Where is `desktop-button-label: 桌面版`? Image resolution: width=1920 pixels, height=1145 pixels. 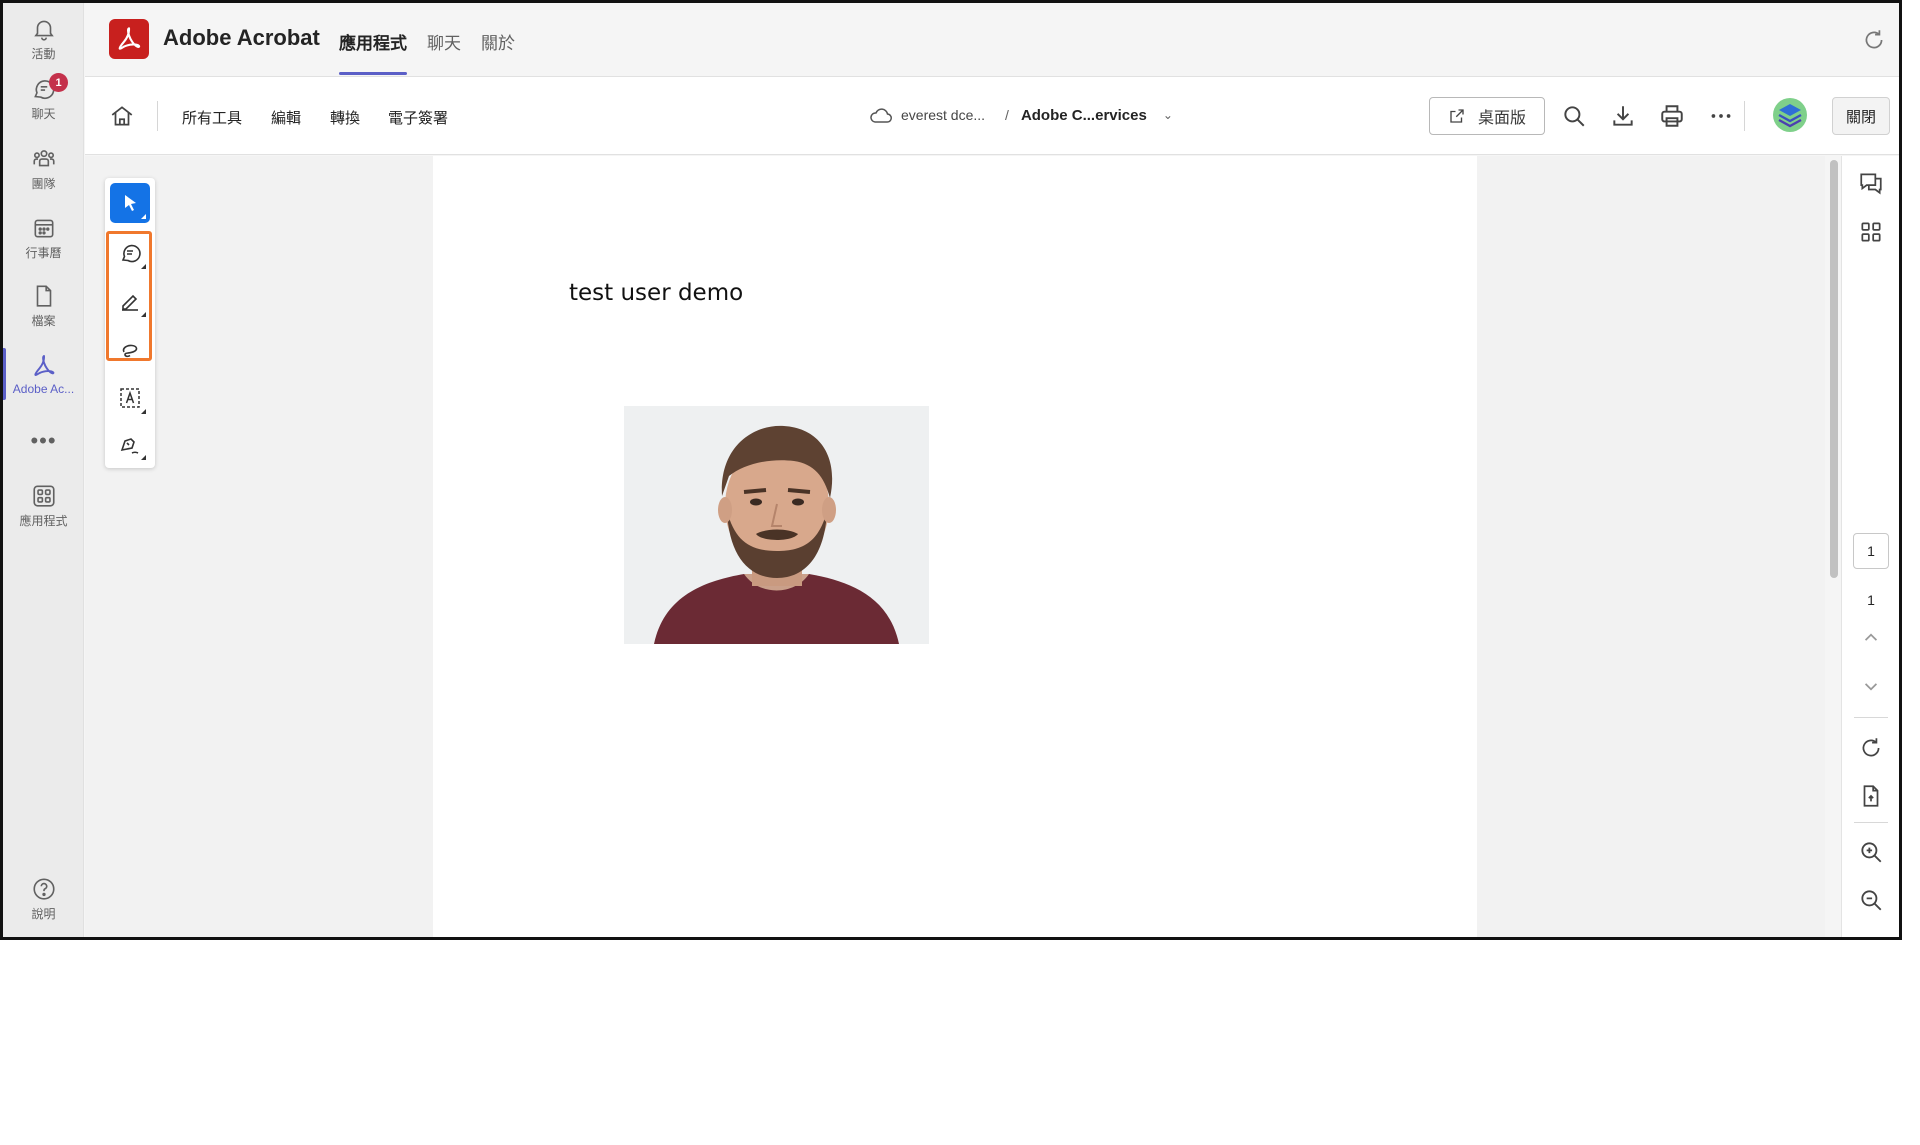 desktop-button-label: 桌面版 is located at coordinates (1501, 118).